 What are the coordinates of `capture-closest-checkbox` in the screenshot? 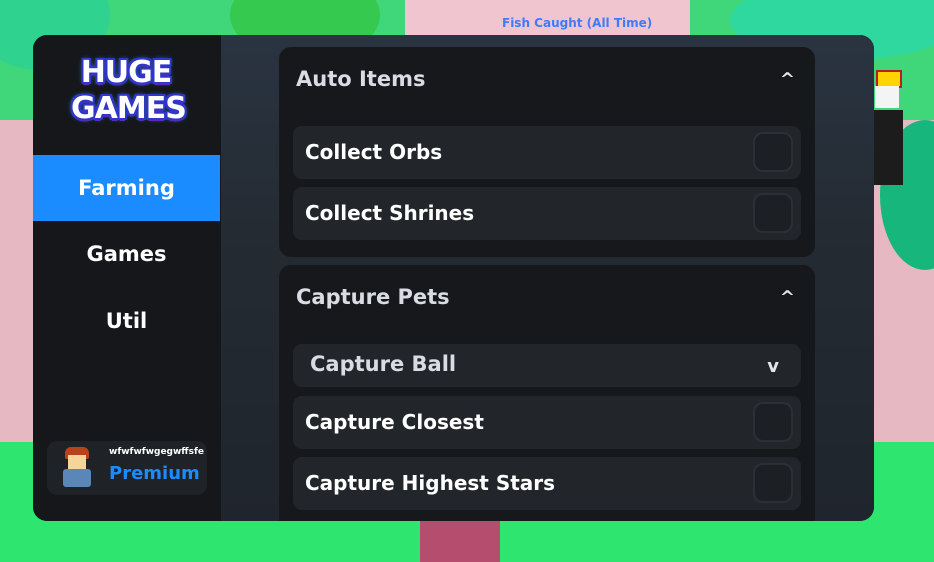 It's located at (773, 422).